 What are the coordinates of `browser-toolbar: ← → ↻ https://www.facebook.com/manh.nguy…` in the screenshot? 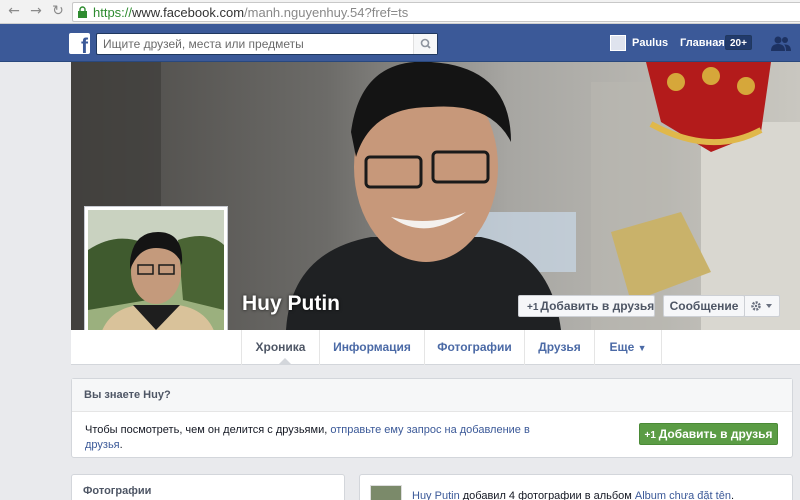 It's located at (400, 12).